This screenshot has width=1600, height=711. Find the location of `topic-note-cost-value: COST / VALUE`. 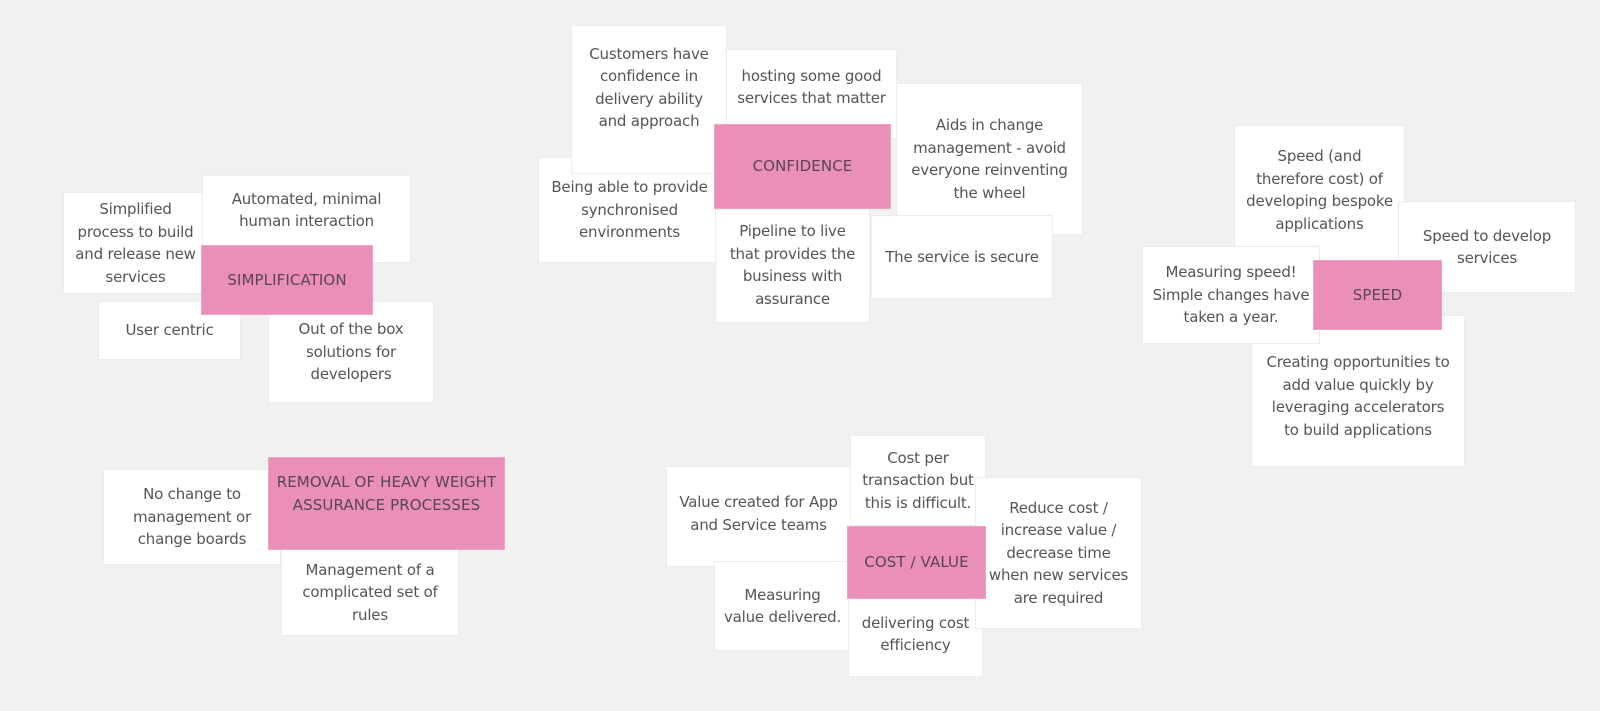

topic-note-cost-value: COST / VALUE is located at coordinates (916, 562).